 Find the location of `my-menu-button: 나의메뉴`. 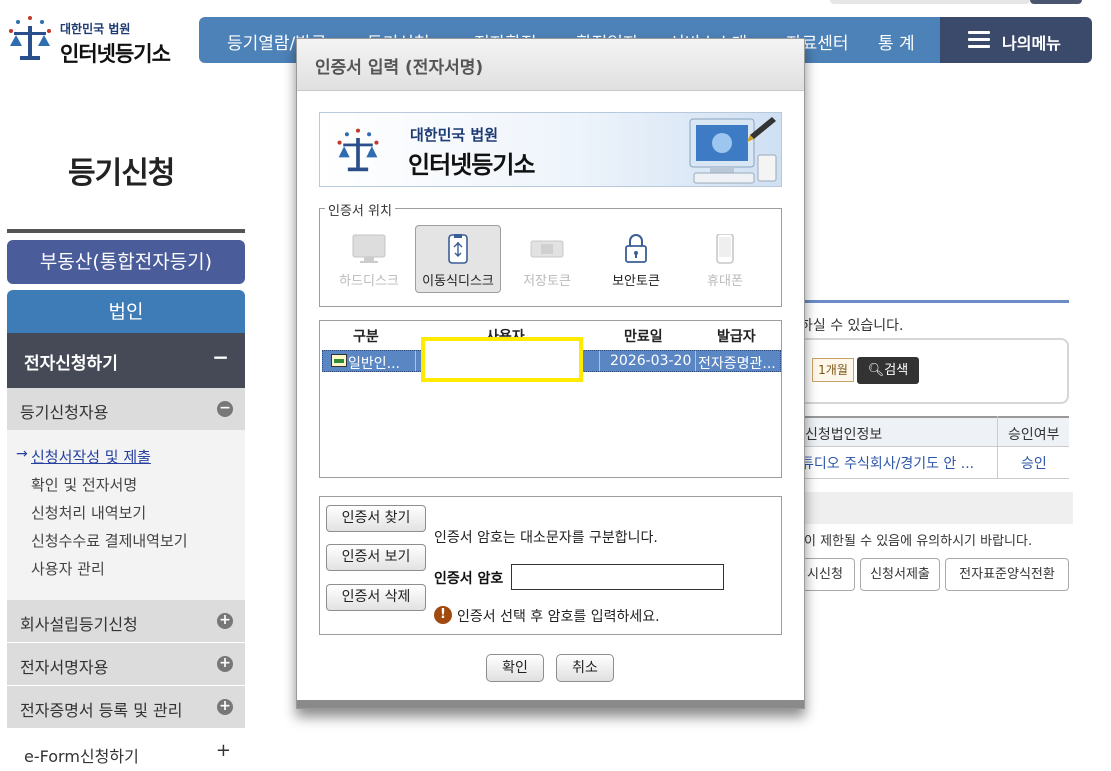

my-menu-button: 나의메뉴 is located at coordinates (1016, 40).